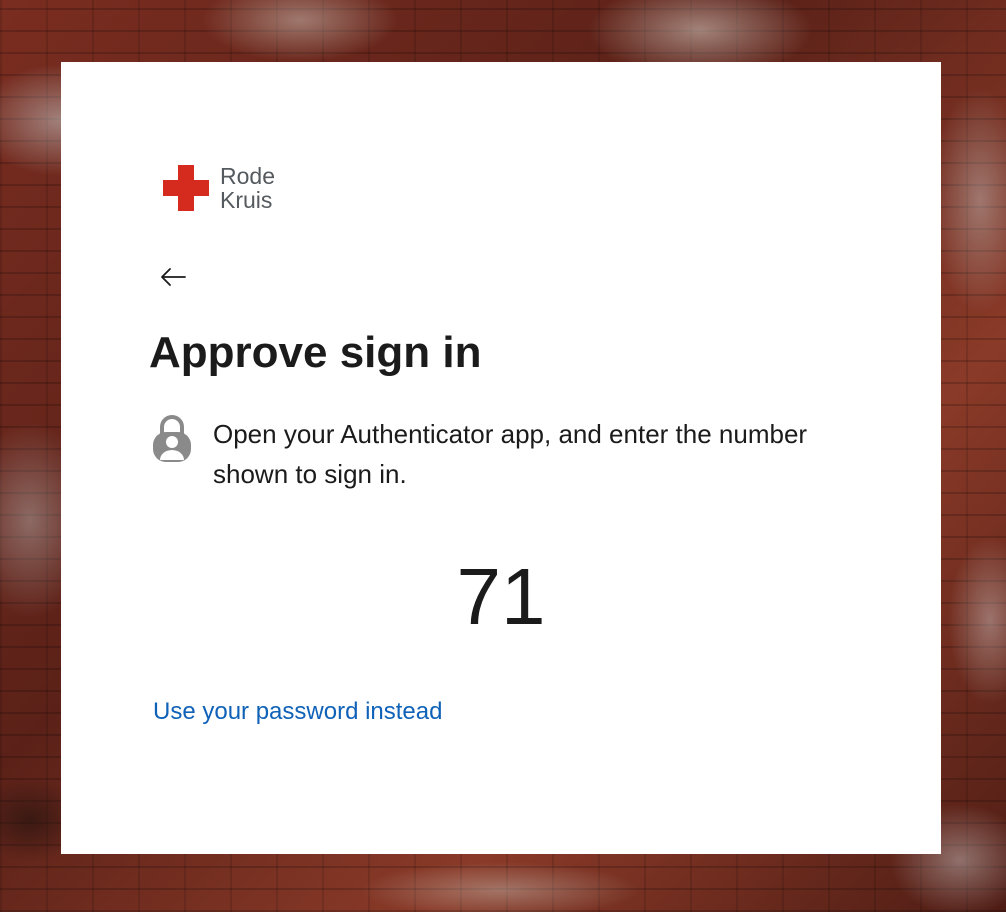 This screenshot has height=912, width=1006. Describe the element at coordinates (246, 200) in the screenshot. I see `logo-text-line2: Kruis` at that location.